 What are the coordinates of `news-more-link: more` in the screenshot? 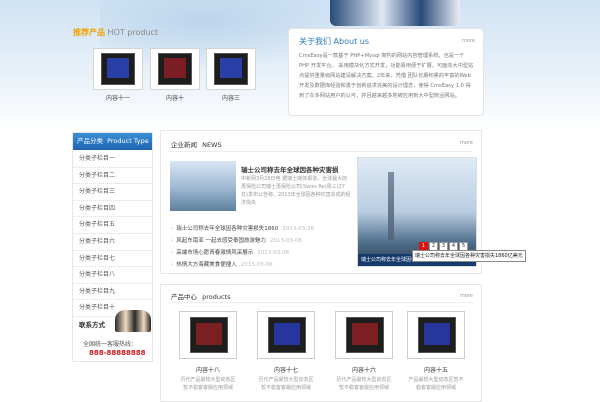 It's located at (466, 143).